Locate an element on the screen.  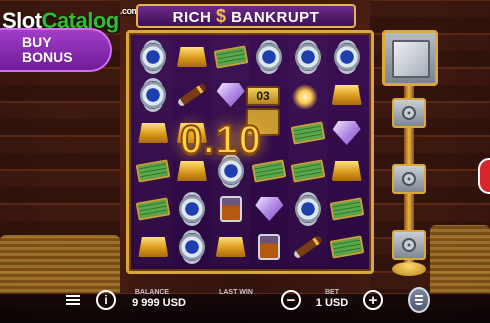
info-button: i is located at coordinates (106, 300).